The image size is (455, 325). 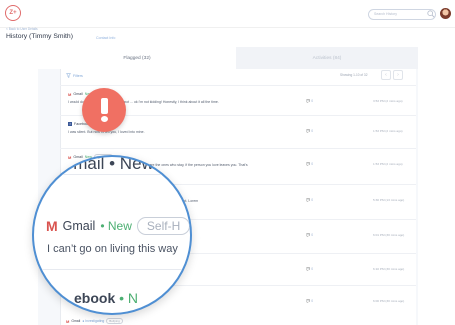 What do you see at coordinates (70, 124) in the screenshot?
I see `facebook-icon: f` at bounding box center [70, 124].